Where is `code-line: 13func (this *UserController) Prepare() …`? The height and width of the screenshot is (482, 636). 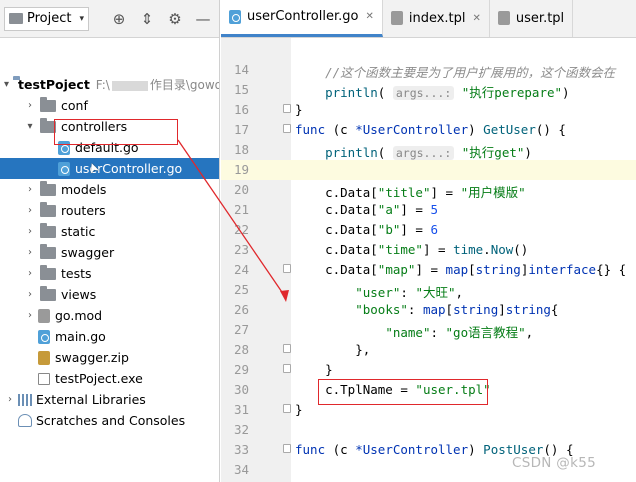
code-line: 13func (this *UserController) Prepare() … is located at coordinates (428, 39).